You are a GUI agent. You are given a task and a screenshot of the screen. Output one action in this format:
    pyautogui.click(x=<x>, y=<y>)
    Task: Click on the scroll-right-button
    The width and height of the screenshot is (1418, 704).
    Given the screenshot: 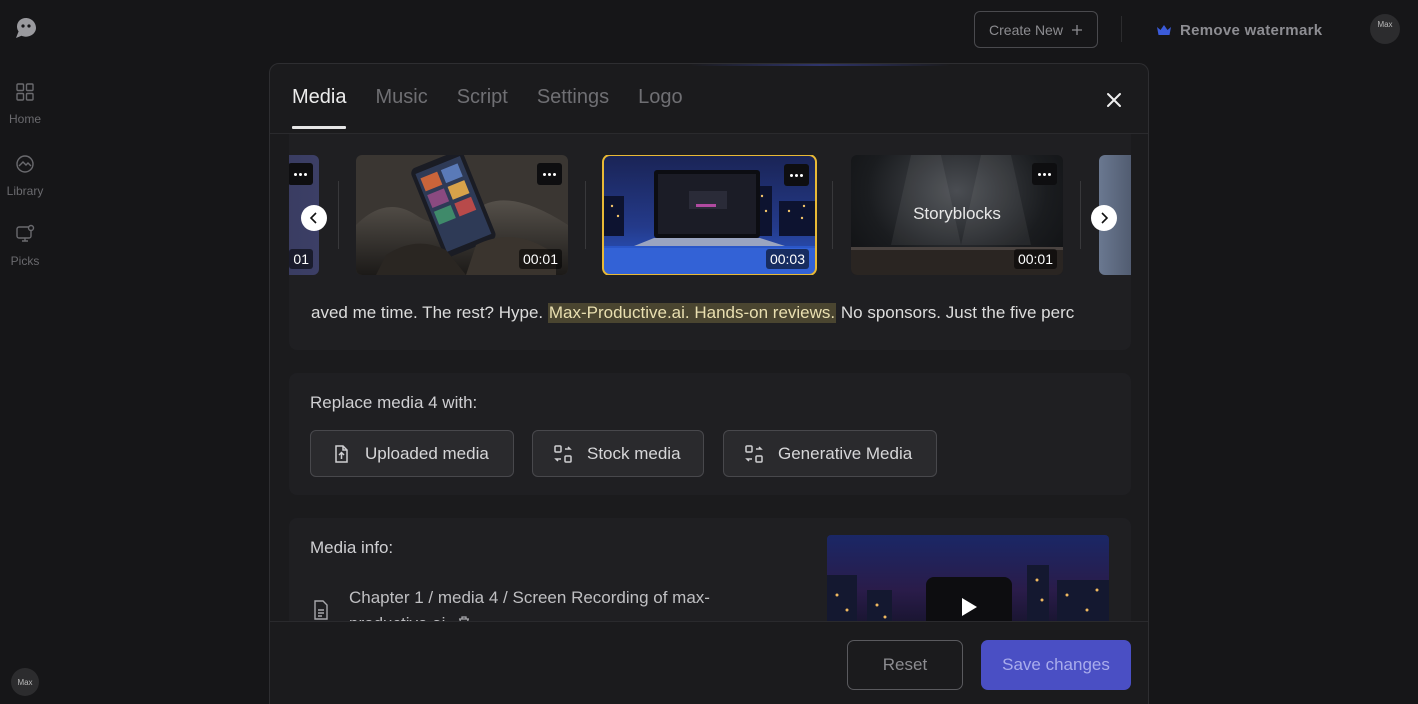 What is the action you would take?
    pyautogui.click(x=1104, y=218)
    